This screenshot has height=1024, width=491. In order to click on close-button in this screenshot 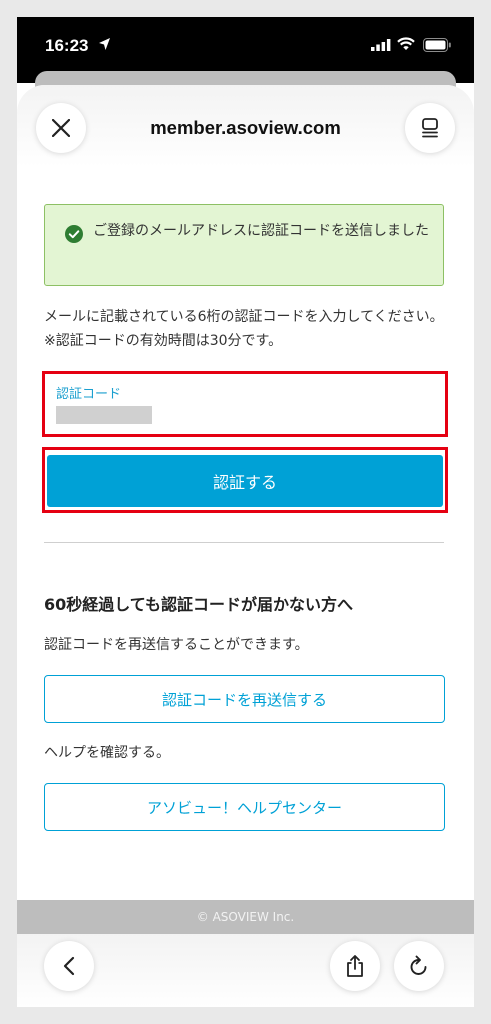, I will do `click(61, 128)`.